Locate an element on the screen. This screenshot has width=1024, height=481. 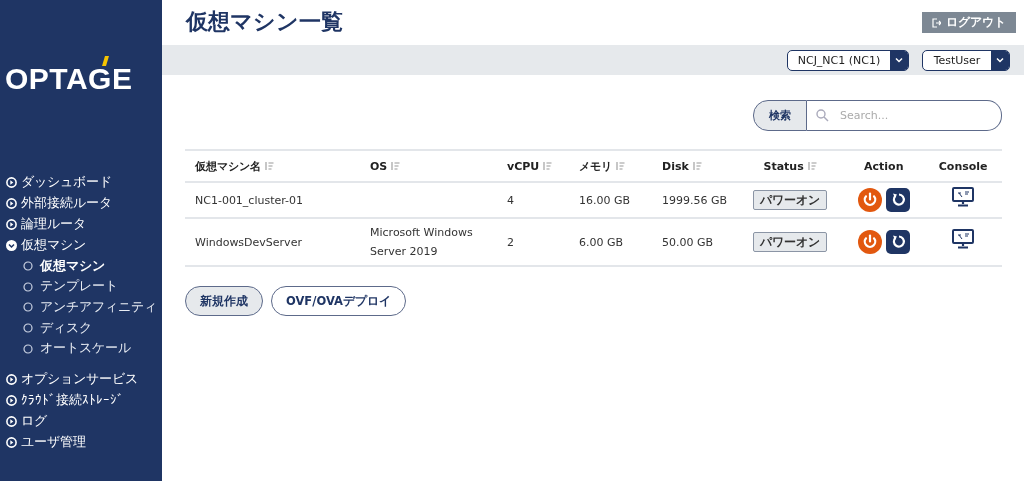
column-header: Action is located at coordinates (884, 166).